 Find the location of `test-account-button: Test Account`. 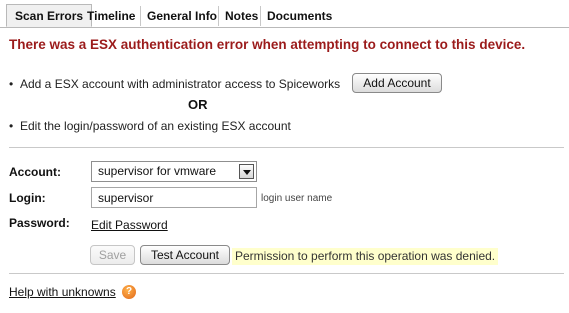

test-account-button: Test Account is located at coordinates (185, 255).